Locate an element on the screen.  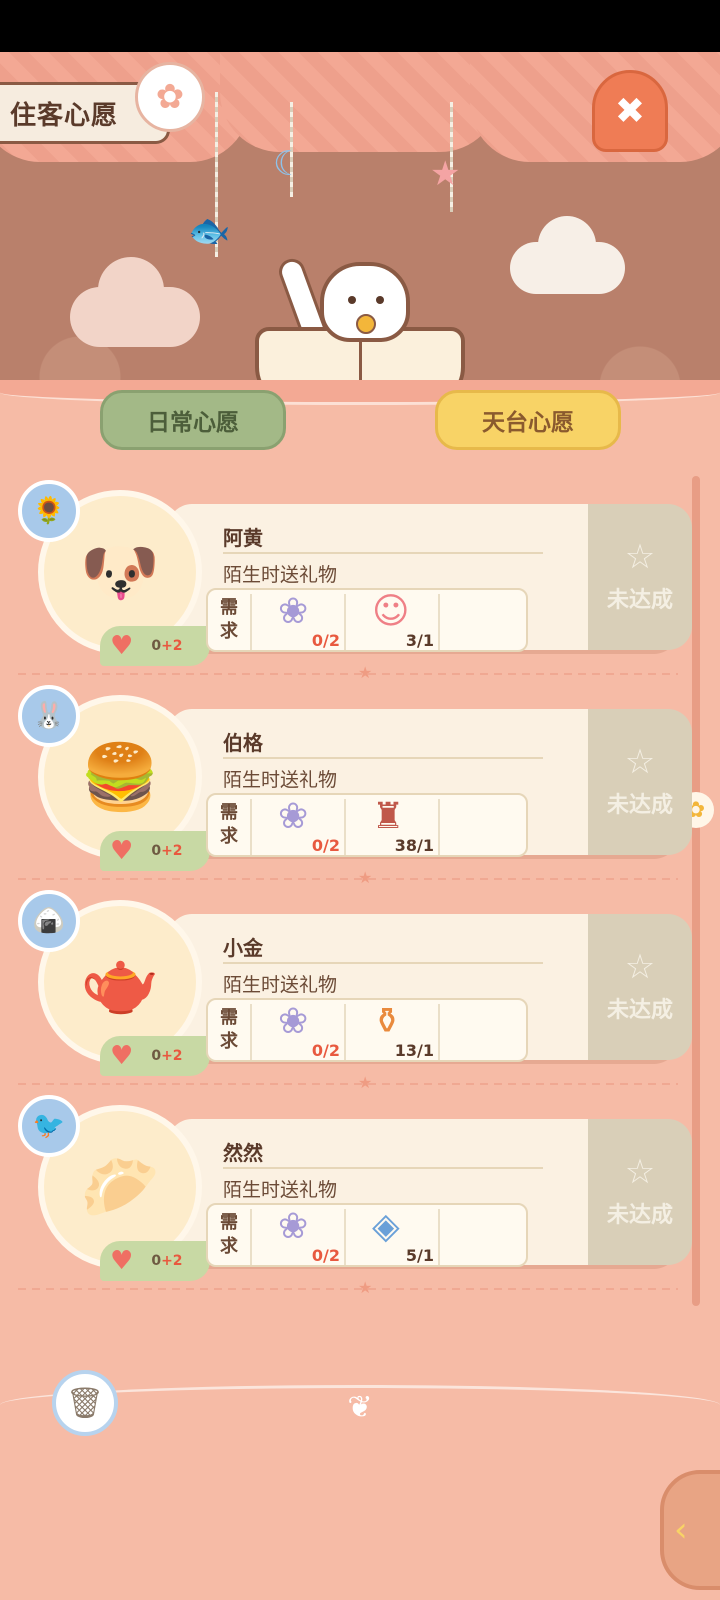
scrollbar is located at coordinates (696, 891).